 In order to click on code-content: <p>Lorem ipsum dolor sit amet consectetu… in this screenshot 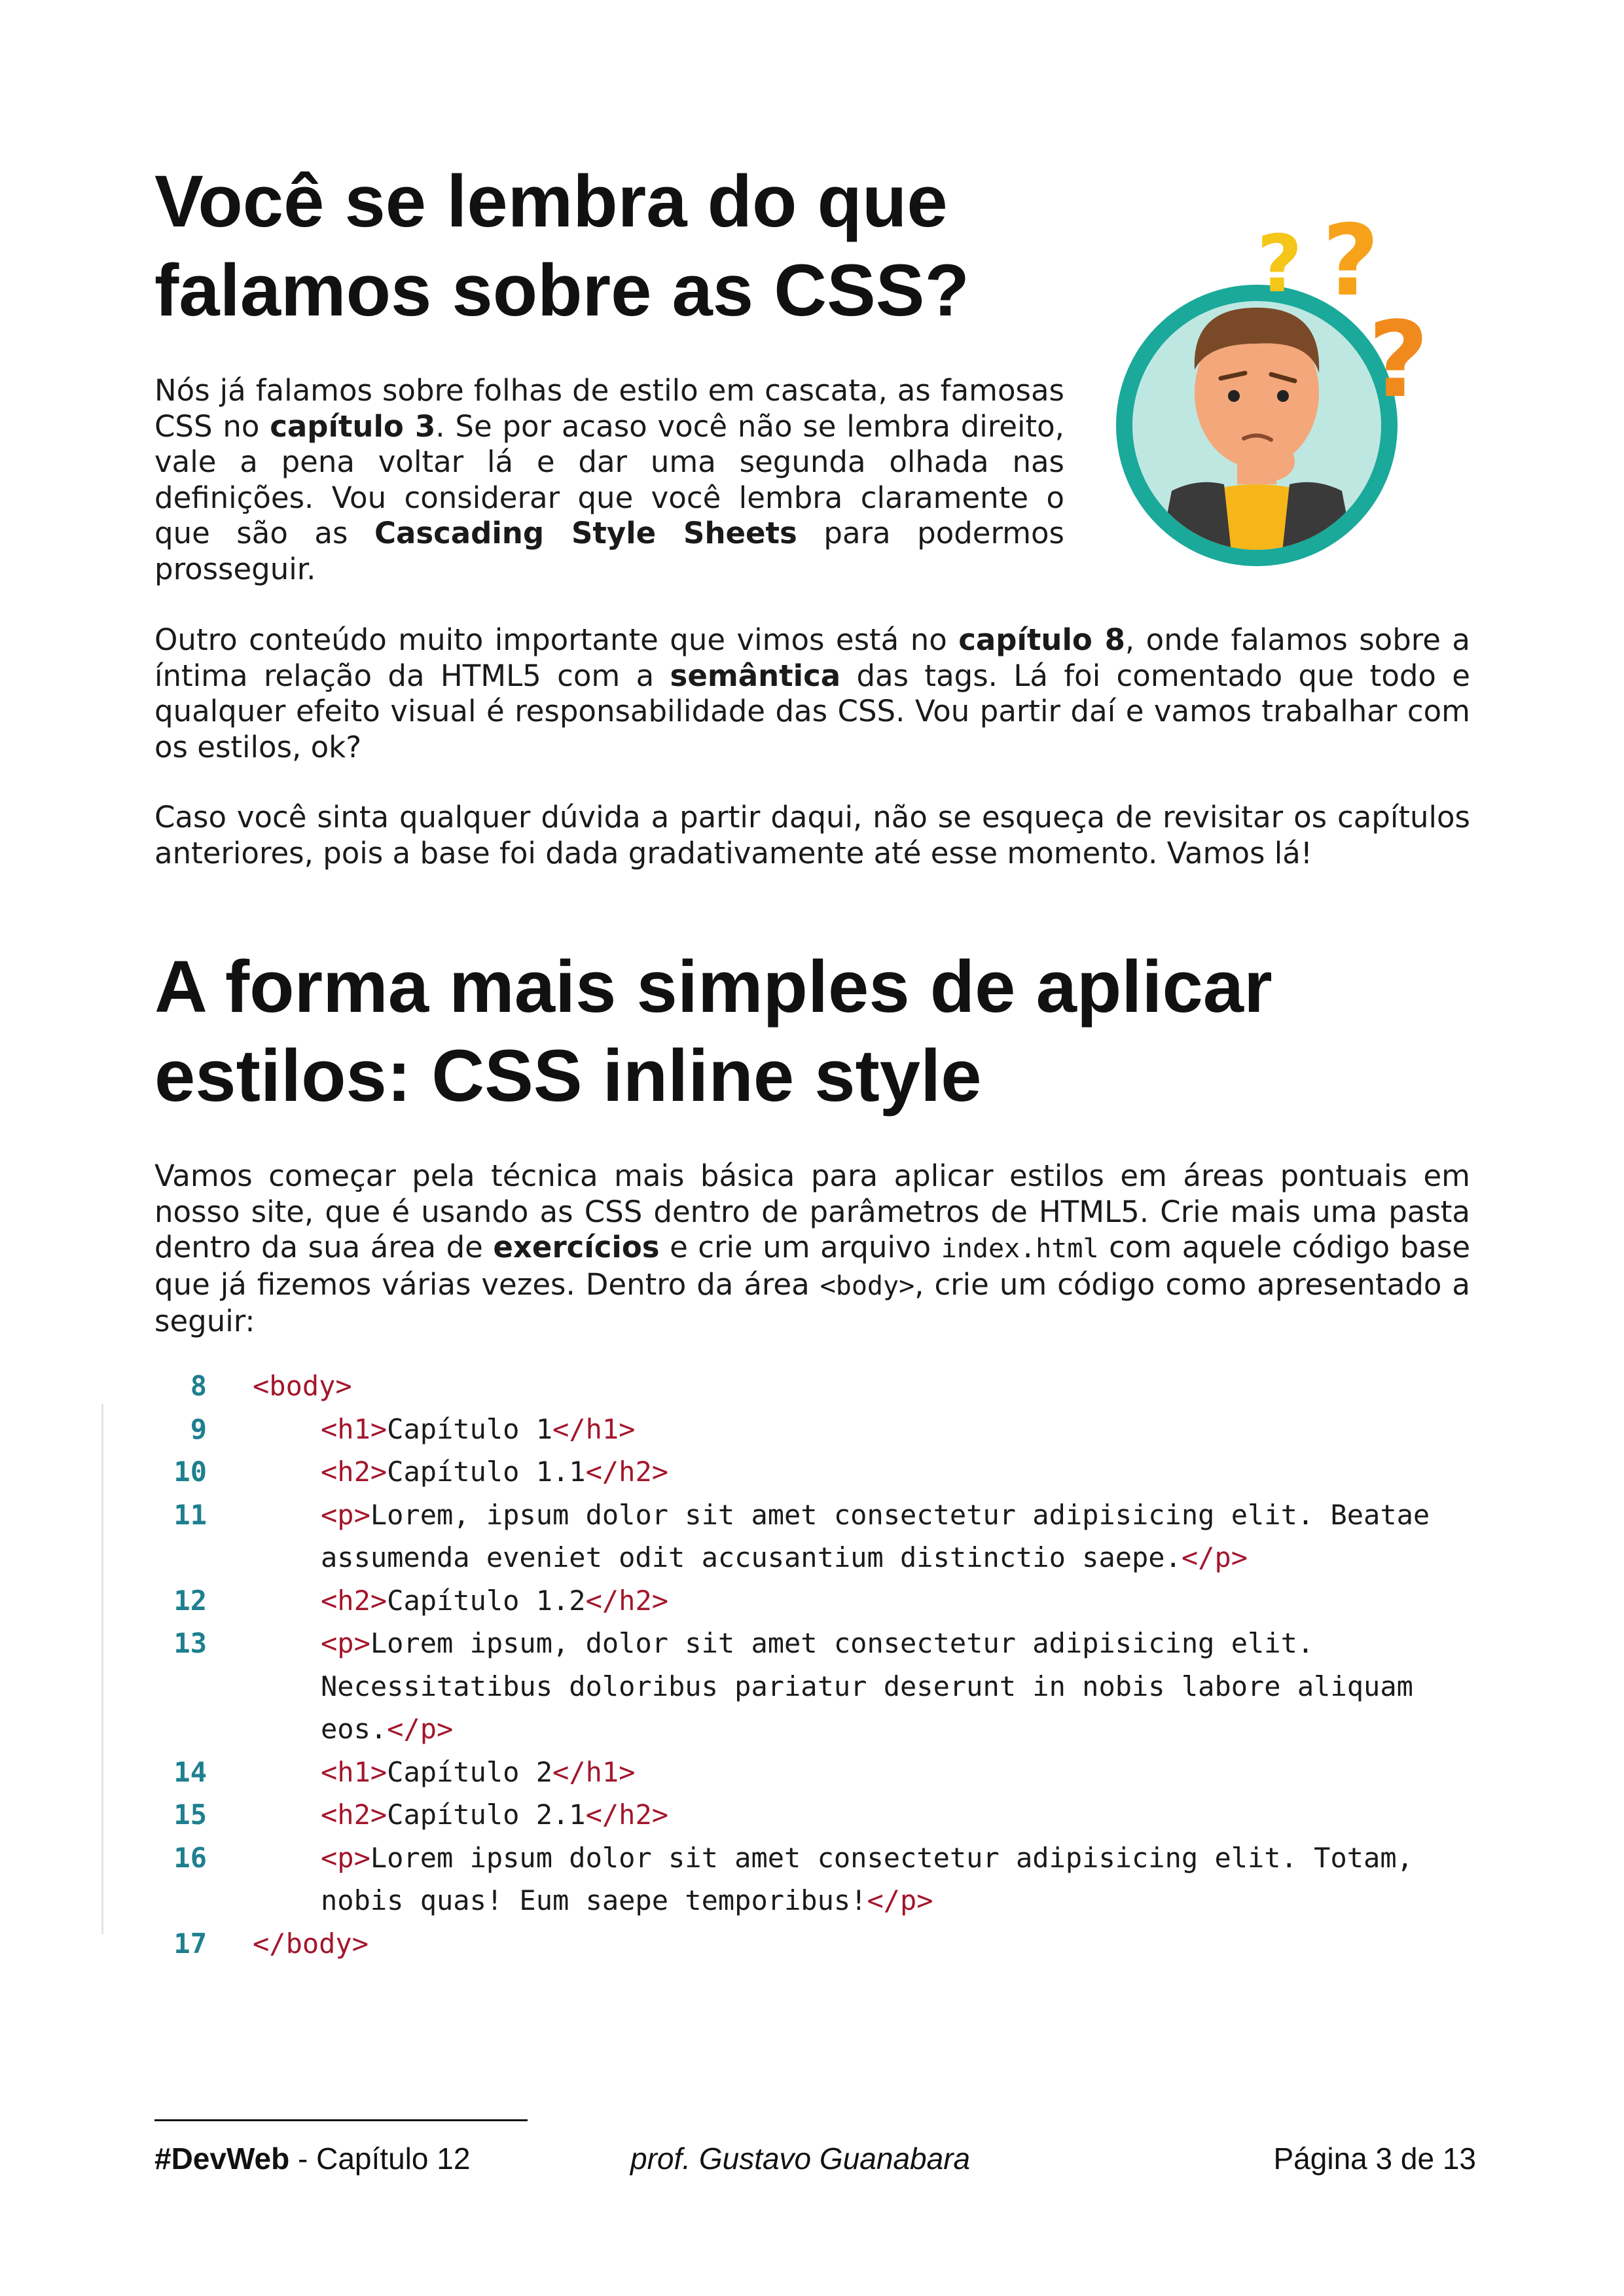, I will do `click(867, 1859)`.